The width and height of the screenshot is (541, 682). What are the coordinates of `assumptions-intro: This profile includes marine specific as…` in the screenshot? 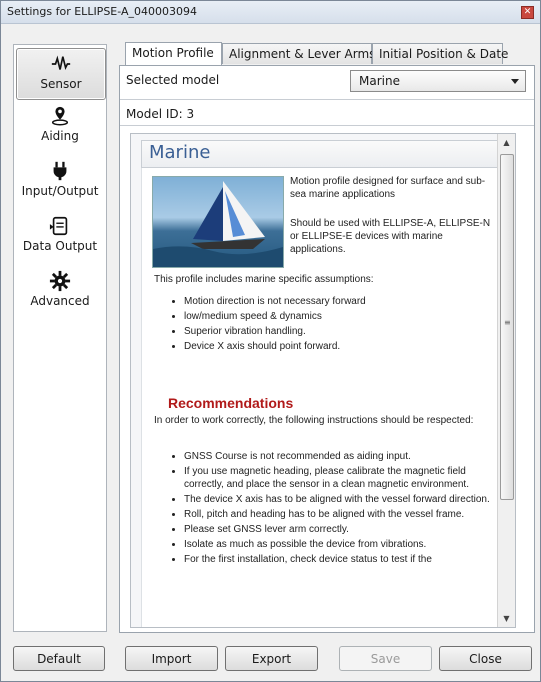 It's located at (264, 279).